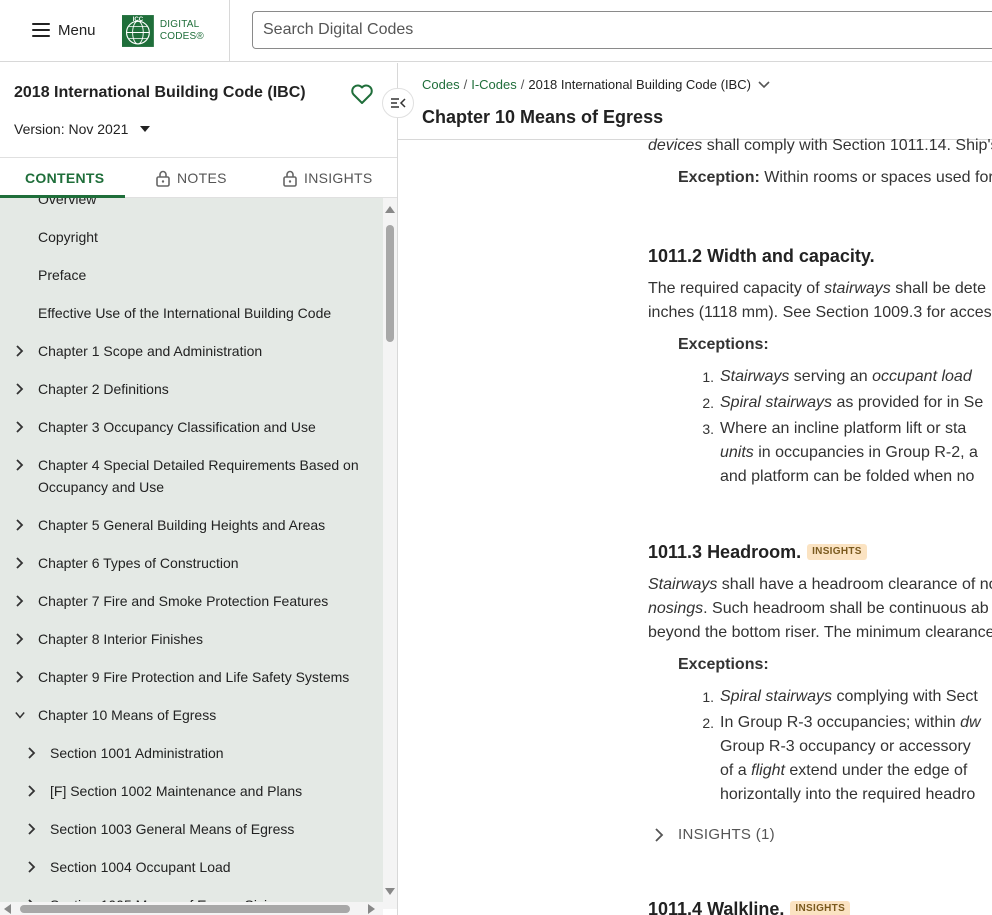 The image size is (992, 915). I want to click on search-placeholder: Search Digital Codes, so click(338, 29).